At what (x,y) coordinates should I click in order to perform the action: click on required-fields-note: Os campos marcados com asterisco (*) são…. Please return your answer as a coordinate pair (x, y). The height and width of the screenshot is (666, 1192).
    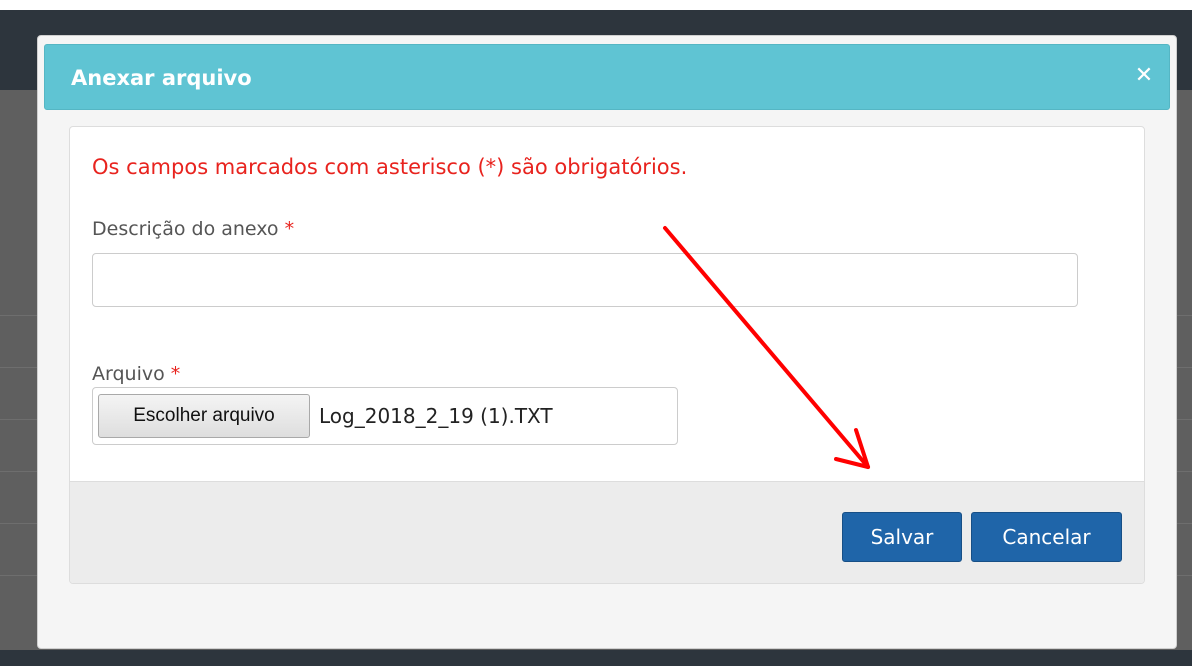
    Looking at the image, I should click on (390, 167).